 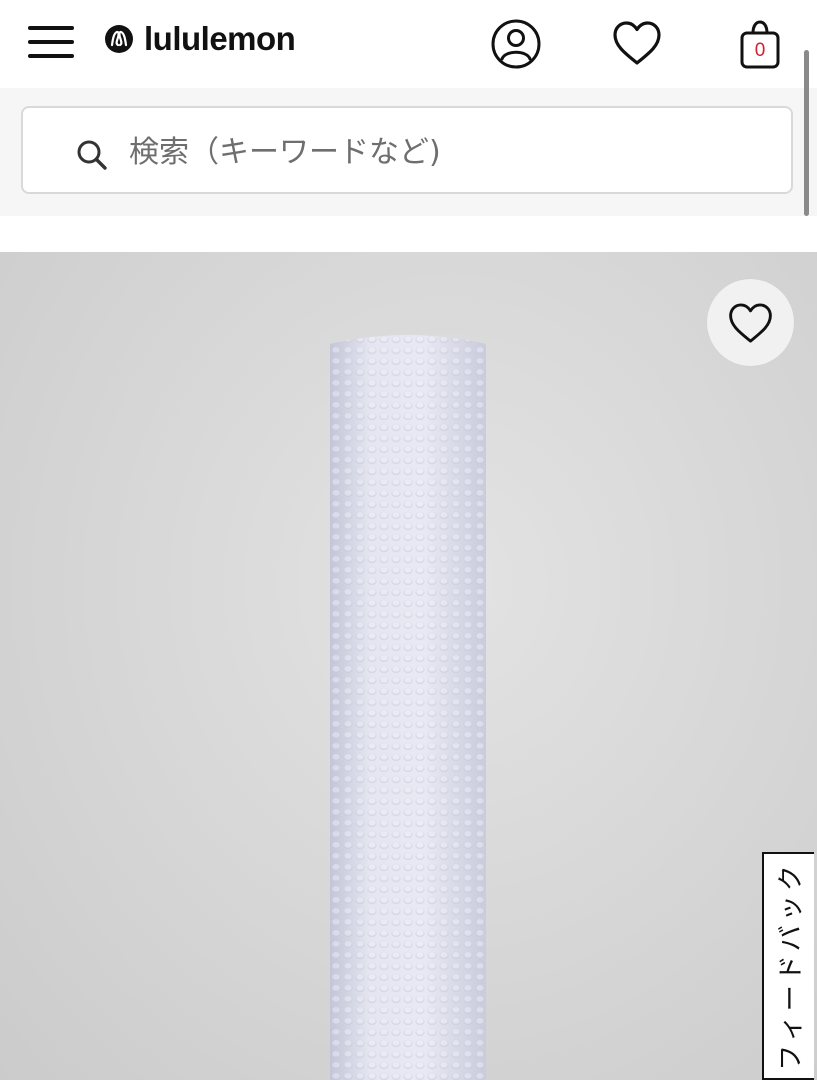 I want to click on product-wishlist-button, so click(x=750, y=322).